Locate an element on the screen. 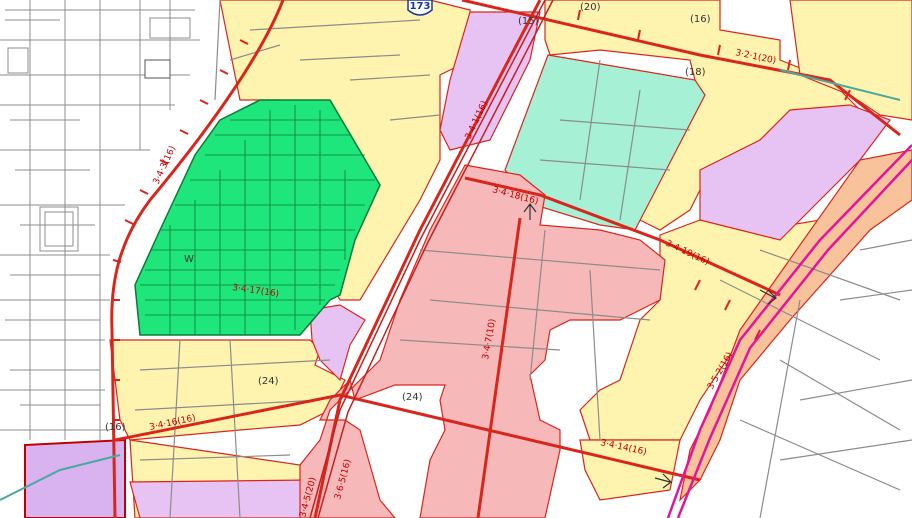  route-number: 173 is located at coordinates (420, 6).